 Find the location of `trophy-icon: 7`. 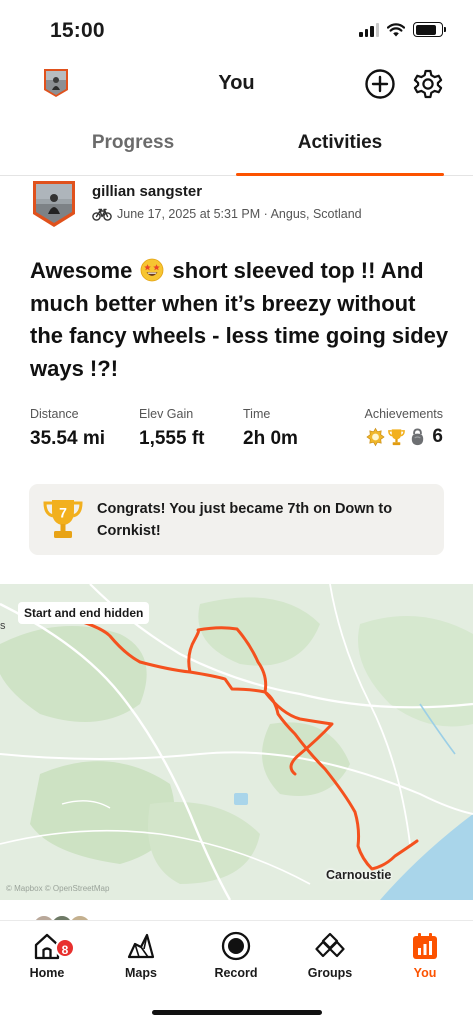

trophy-icon: 7 is located at coordinates (63, 519).